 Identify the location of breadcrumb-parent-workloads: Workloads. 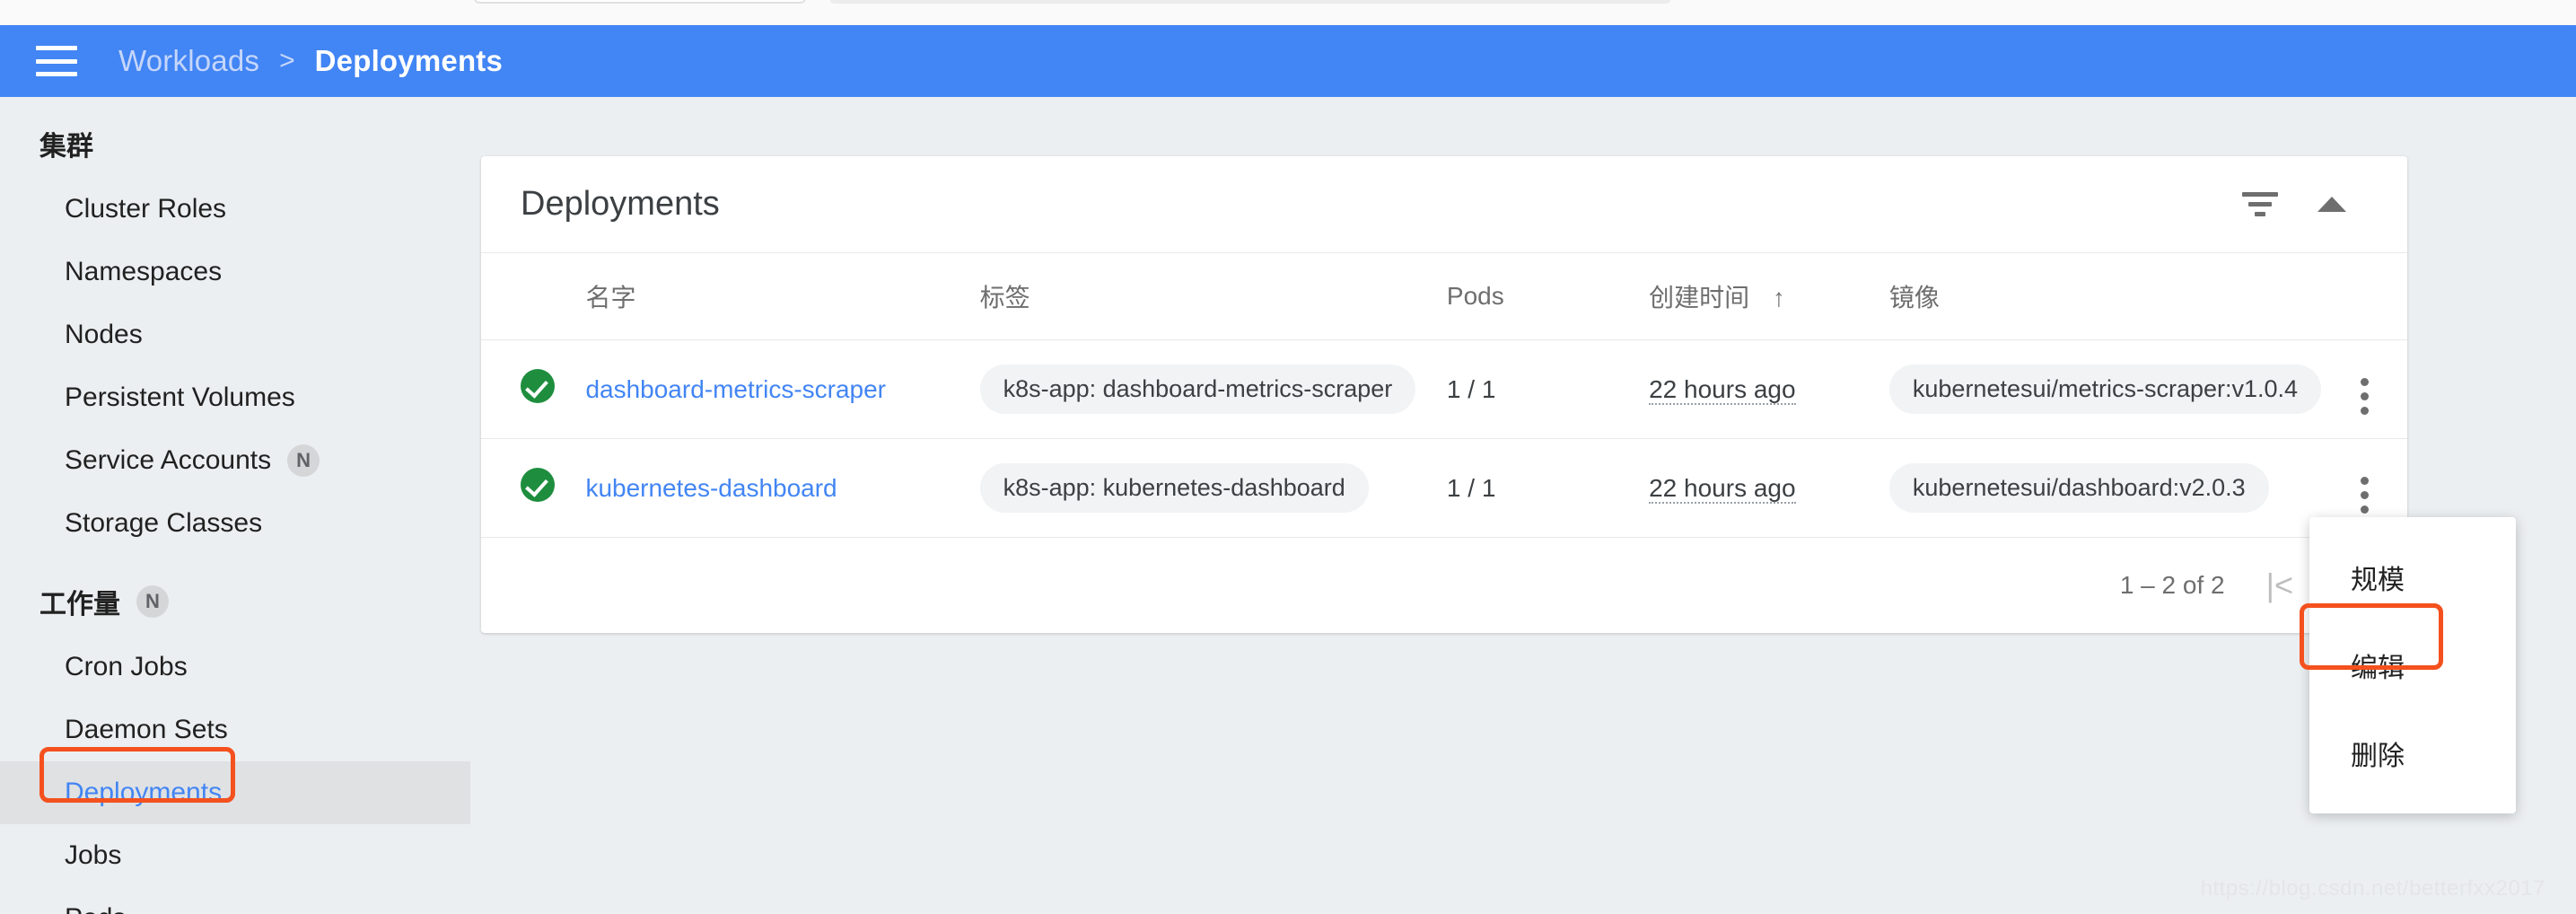
(188, 61).